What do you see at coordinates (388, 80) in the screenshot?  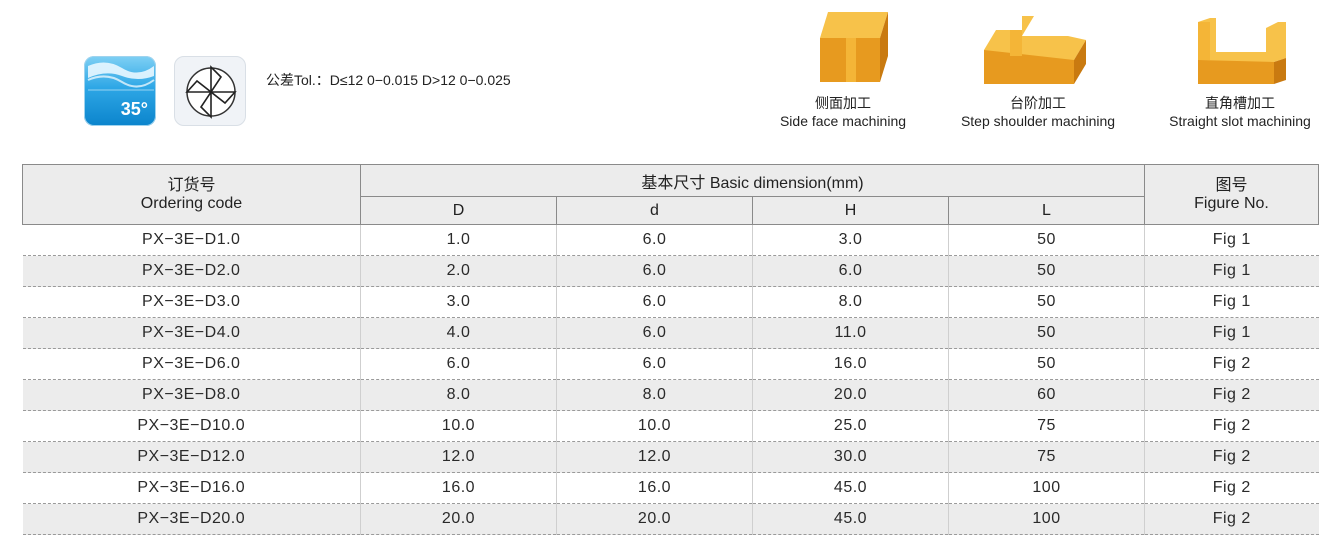 I see `tolerance-text: 公差Tol.：D≤12 0−0.015 D>12 0−0.025` at bounding box center [388, 80].